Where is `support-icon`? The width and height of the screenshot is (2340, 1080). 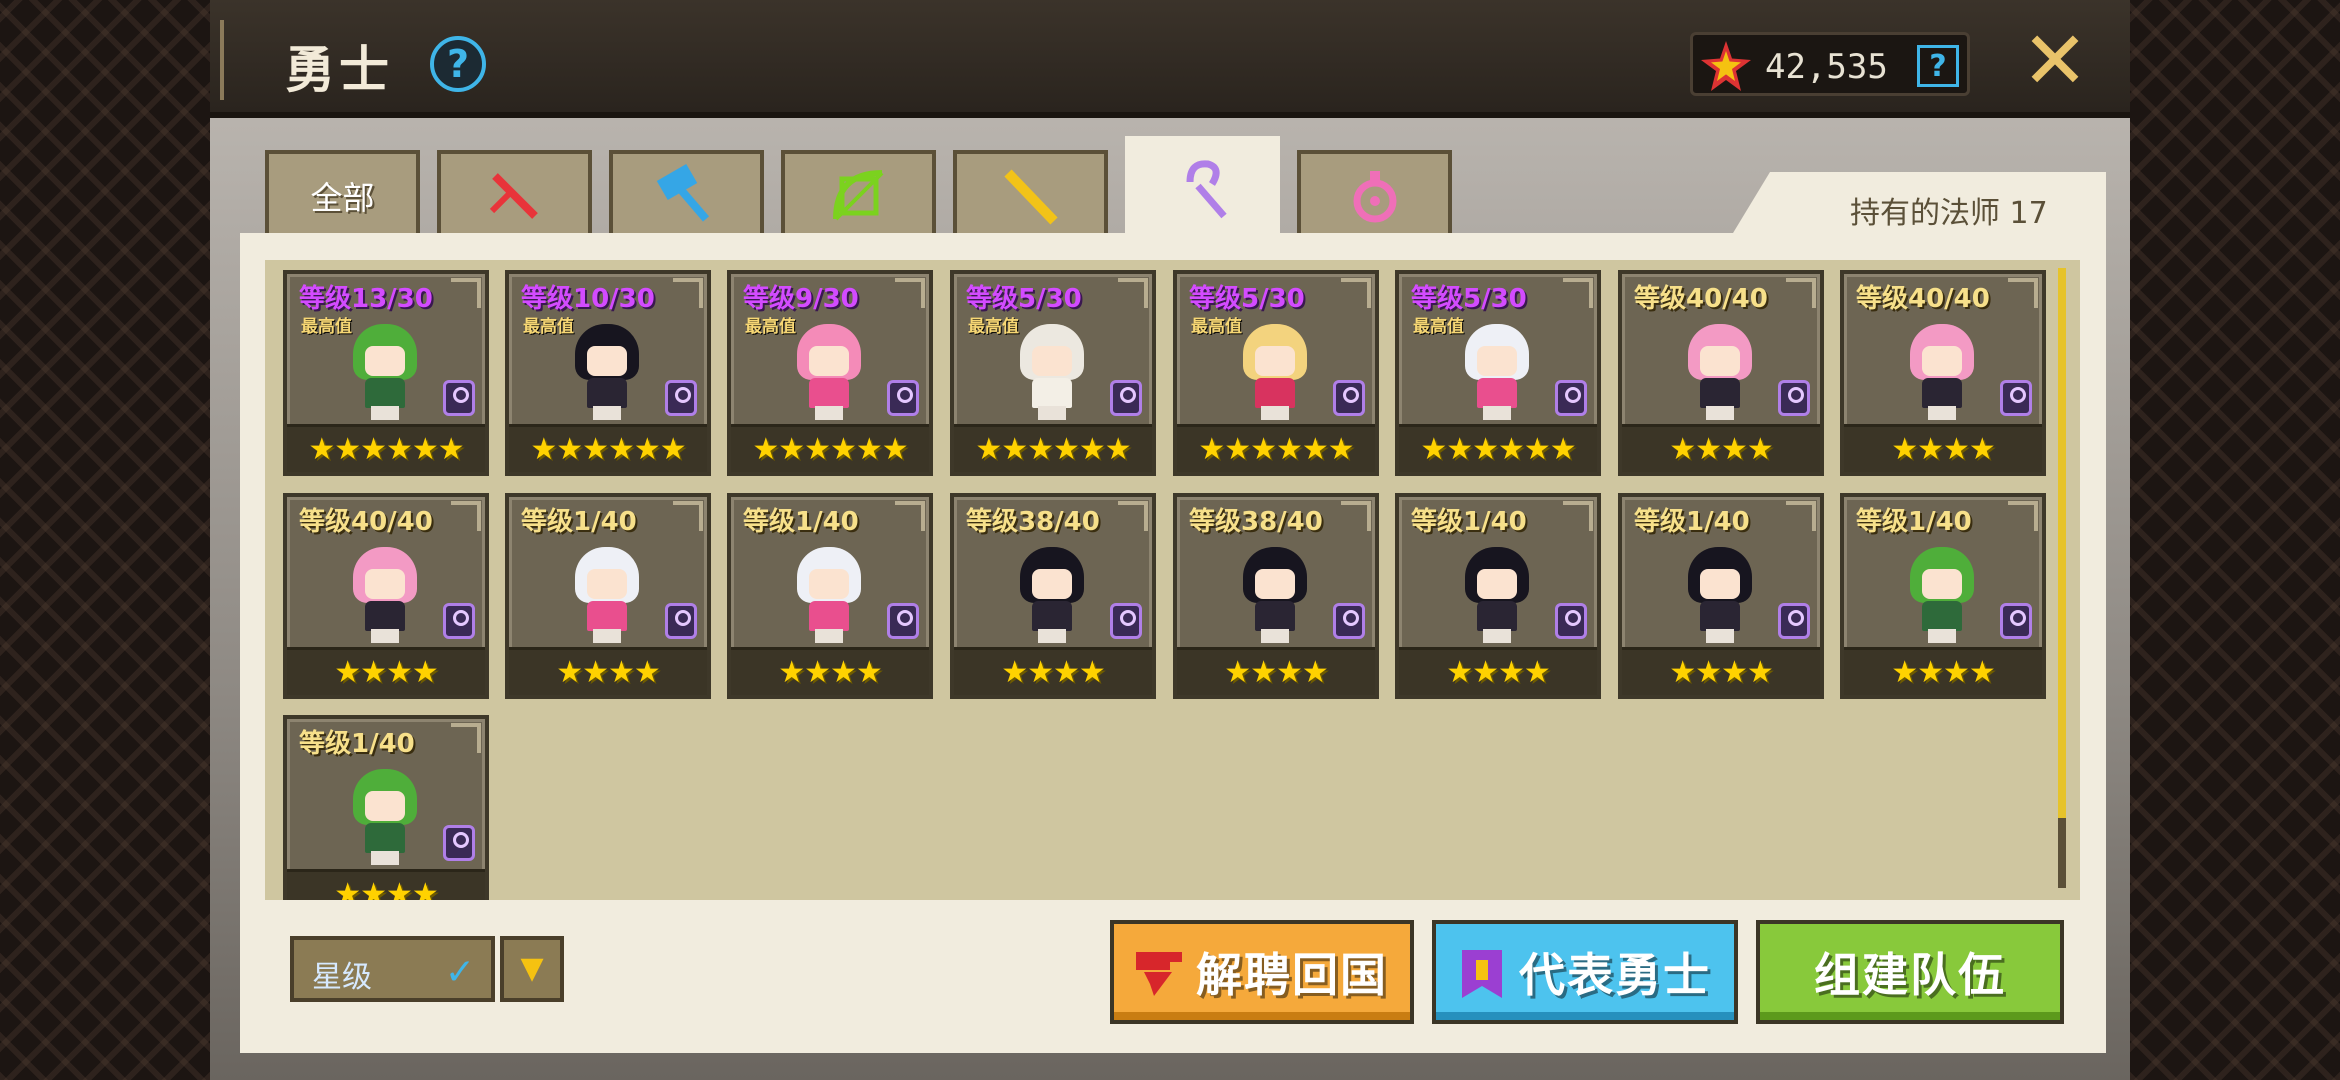 support-icon is located at coordinates (1374, 197).